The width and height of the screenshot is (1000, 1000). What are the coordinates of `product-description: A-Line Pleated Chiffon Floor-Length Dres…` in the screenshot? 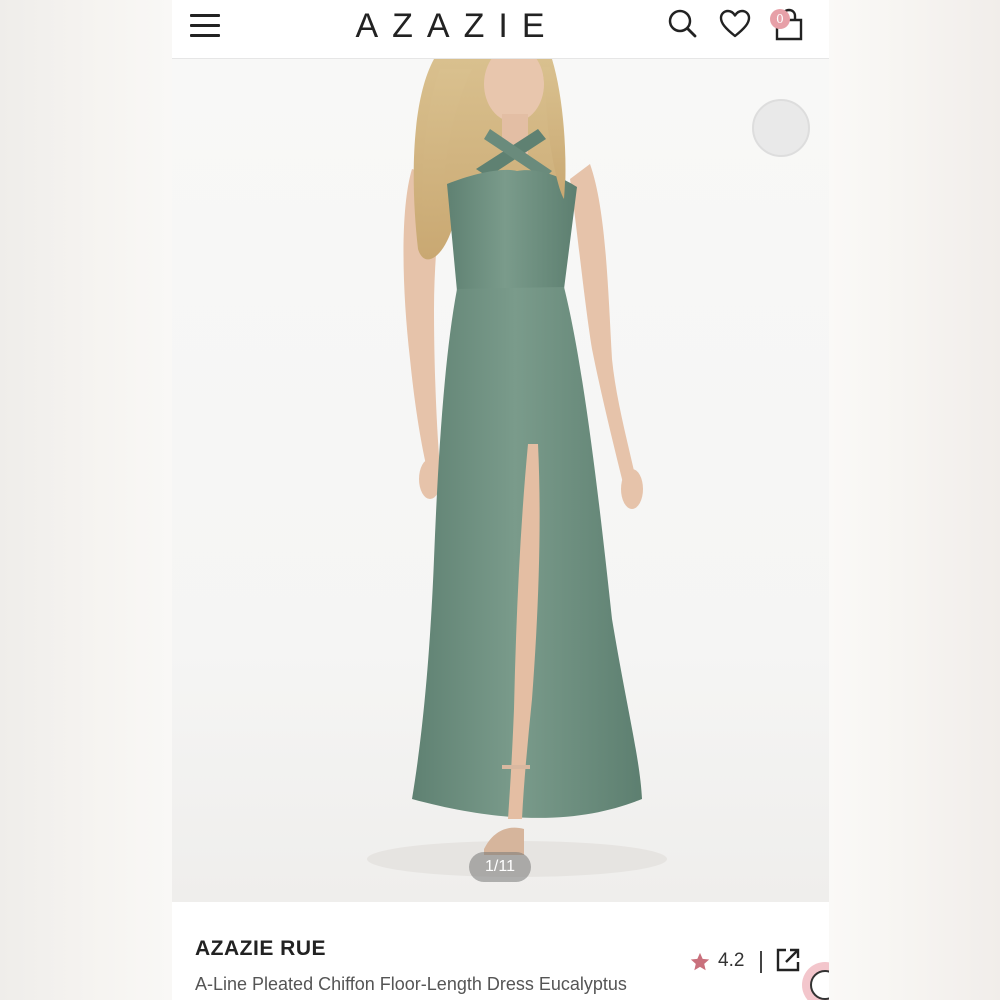 It's located at (411, 984).